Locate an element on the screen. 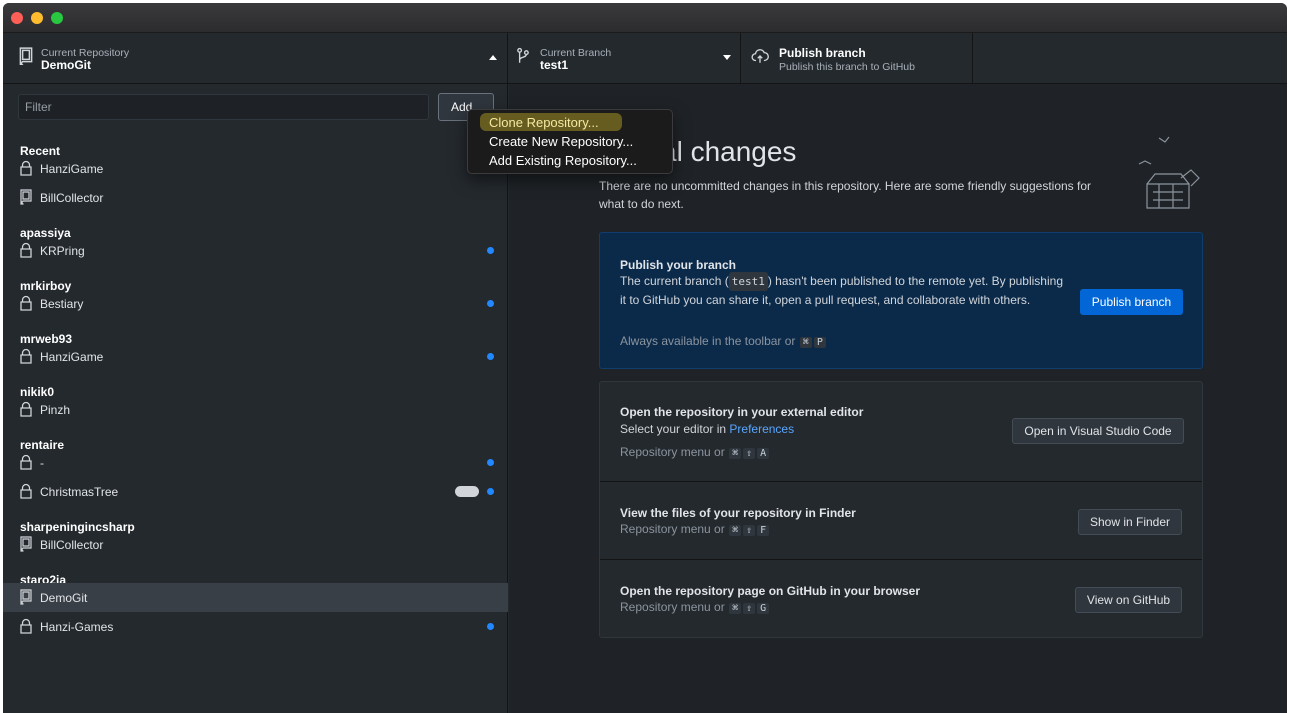  publish-branch-subtitle: Publish this branch to GitHub is located at coordinates (847, 67).